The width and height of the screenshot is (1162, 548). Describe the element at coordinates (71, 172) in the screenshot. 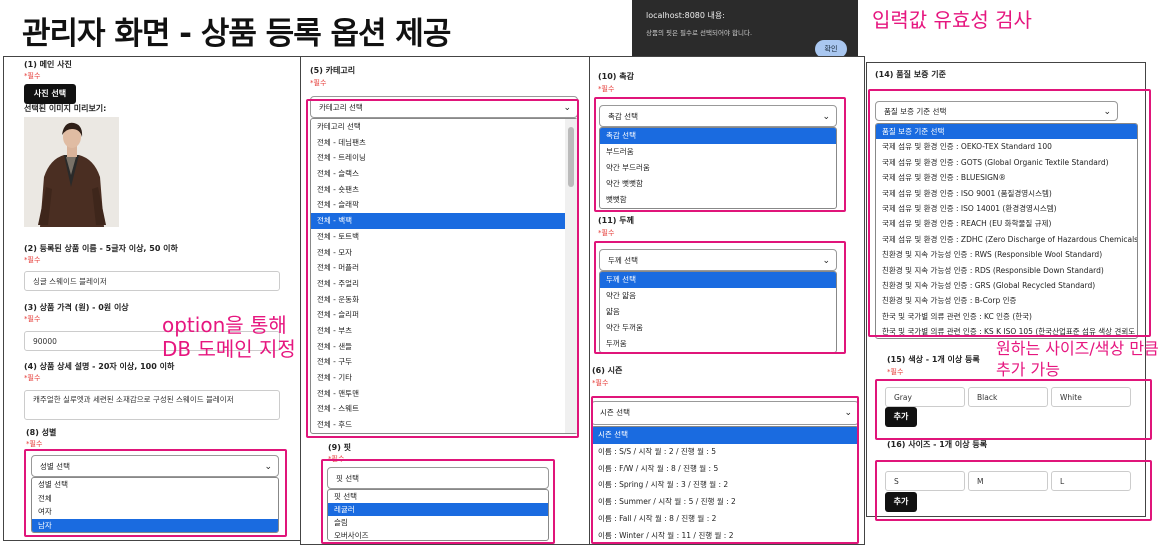

I see `preview-image` at that location.